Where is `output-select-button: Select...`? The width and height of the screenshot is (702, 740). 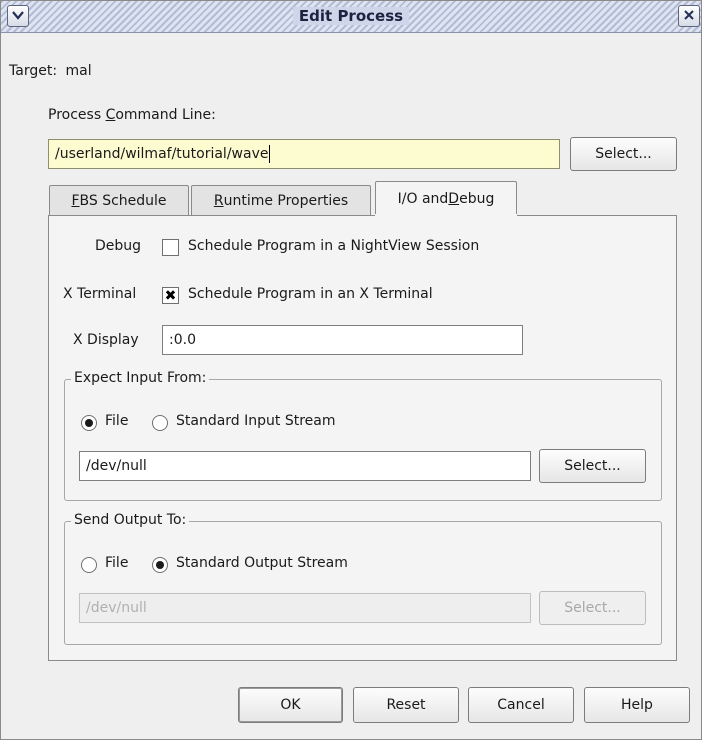 output-select-button: Select... is located at coordinates (592, 608).